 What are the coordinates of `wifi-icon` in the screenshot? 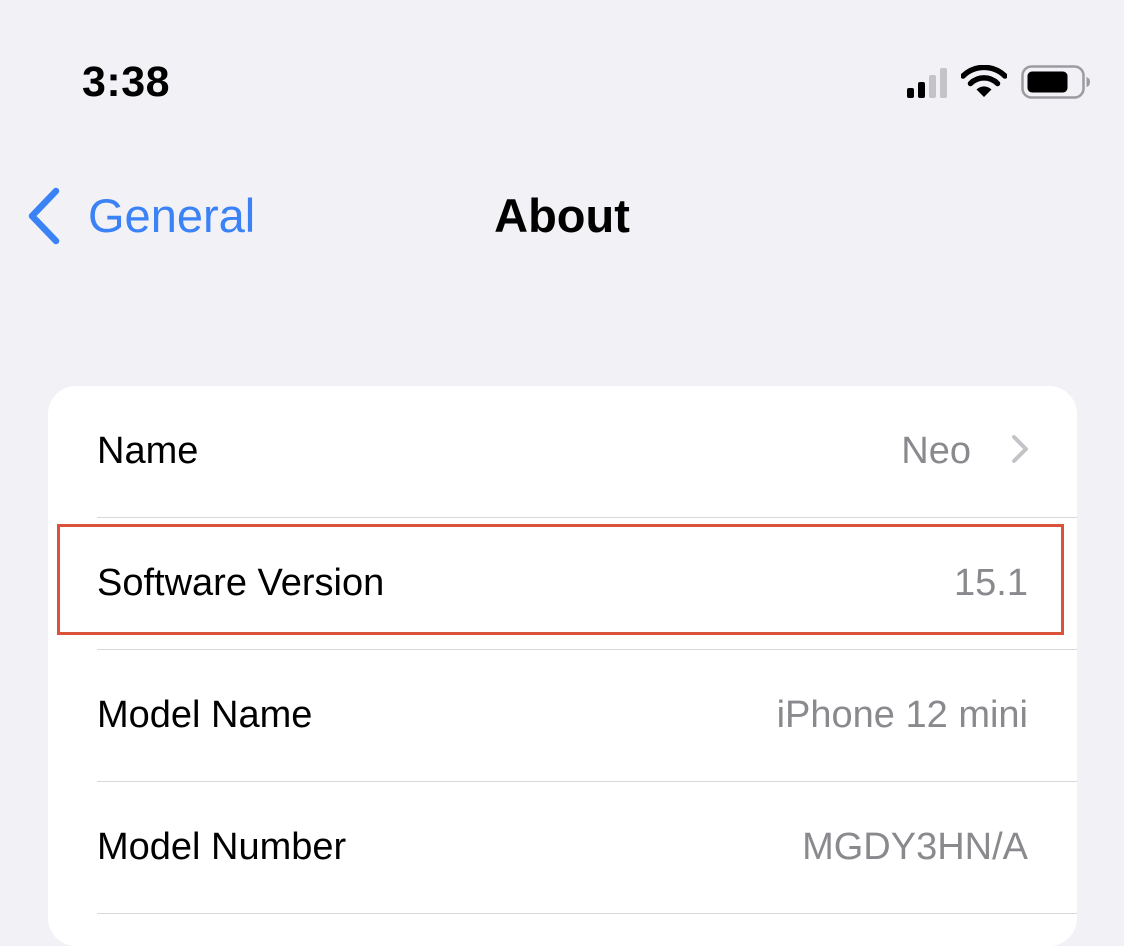 It's located at (984, 81).